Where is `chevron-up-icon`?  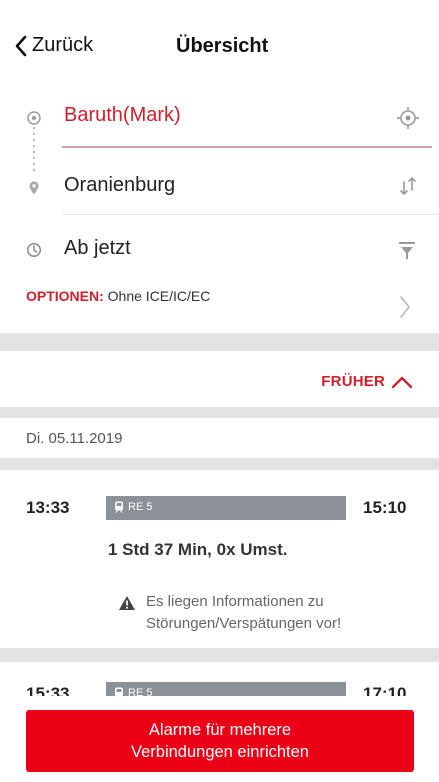 chevron-up-icon is located at coordinates (402, 382).